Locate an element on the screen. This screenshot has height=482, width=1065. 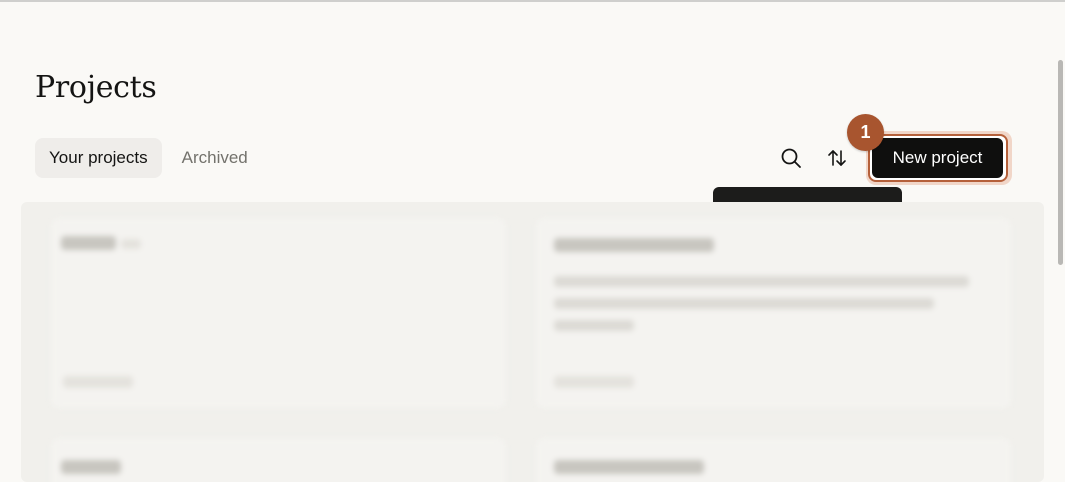
search-button is located at coordinates (791, 158).